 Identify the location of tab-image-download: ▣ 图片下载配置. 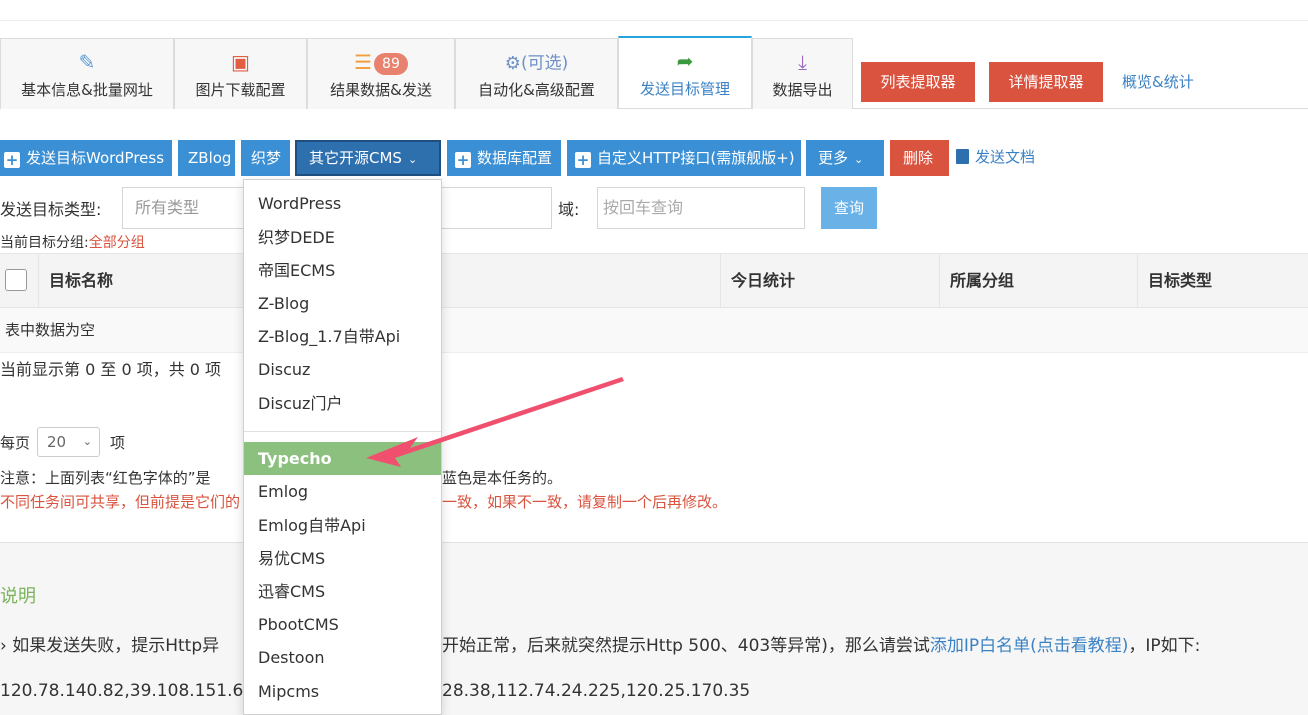
(240, 73).